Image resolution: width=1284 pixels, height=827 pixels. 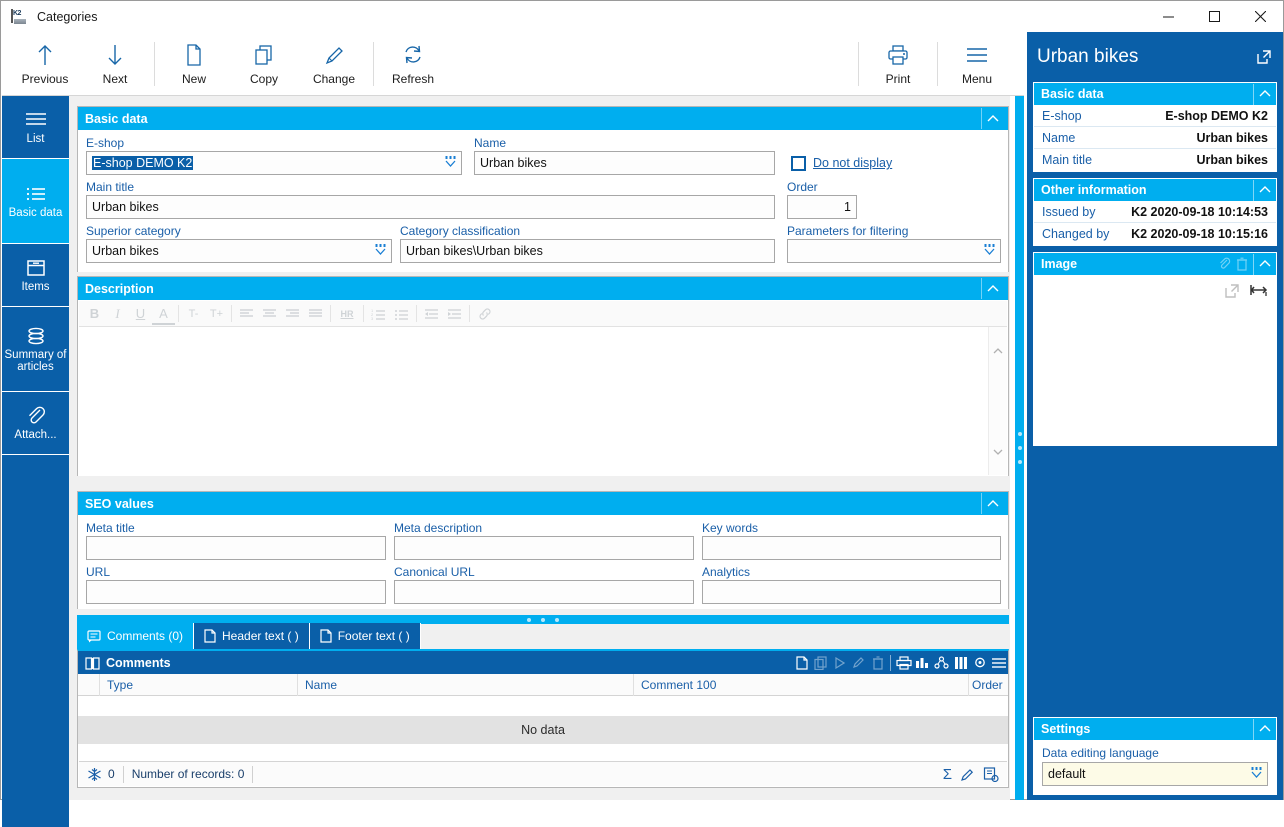 What do you see at coordinates (858, 663) in the screenshot?
I see `edit-record-icon` at bounding box center [858, 663].